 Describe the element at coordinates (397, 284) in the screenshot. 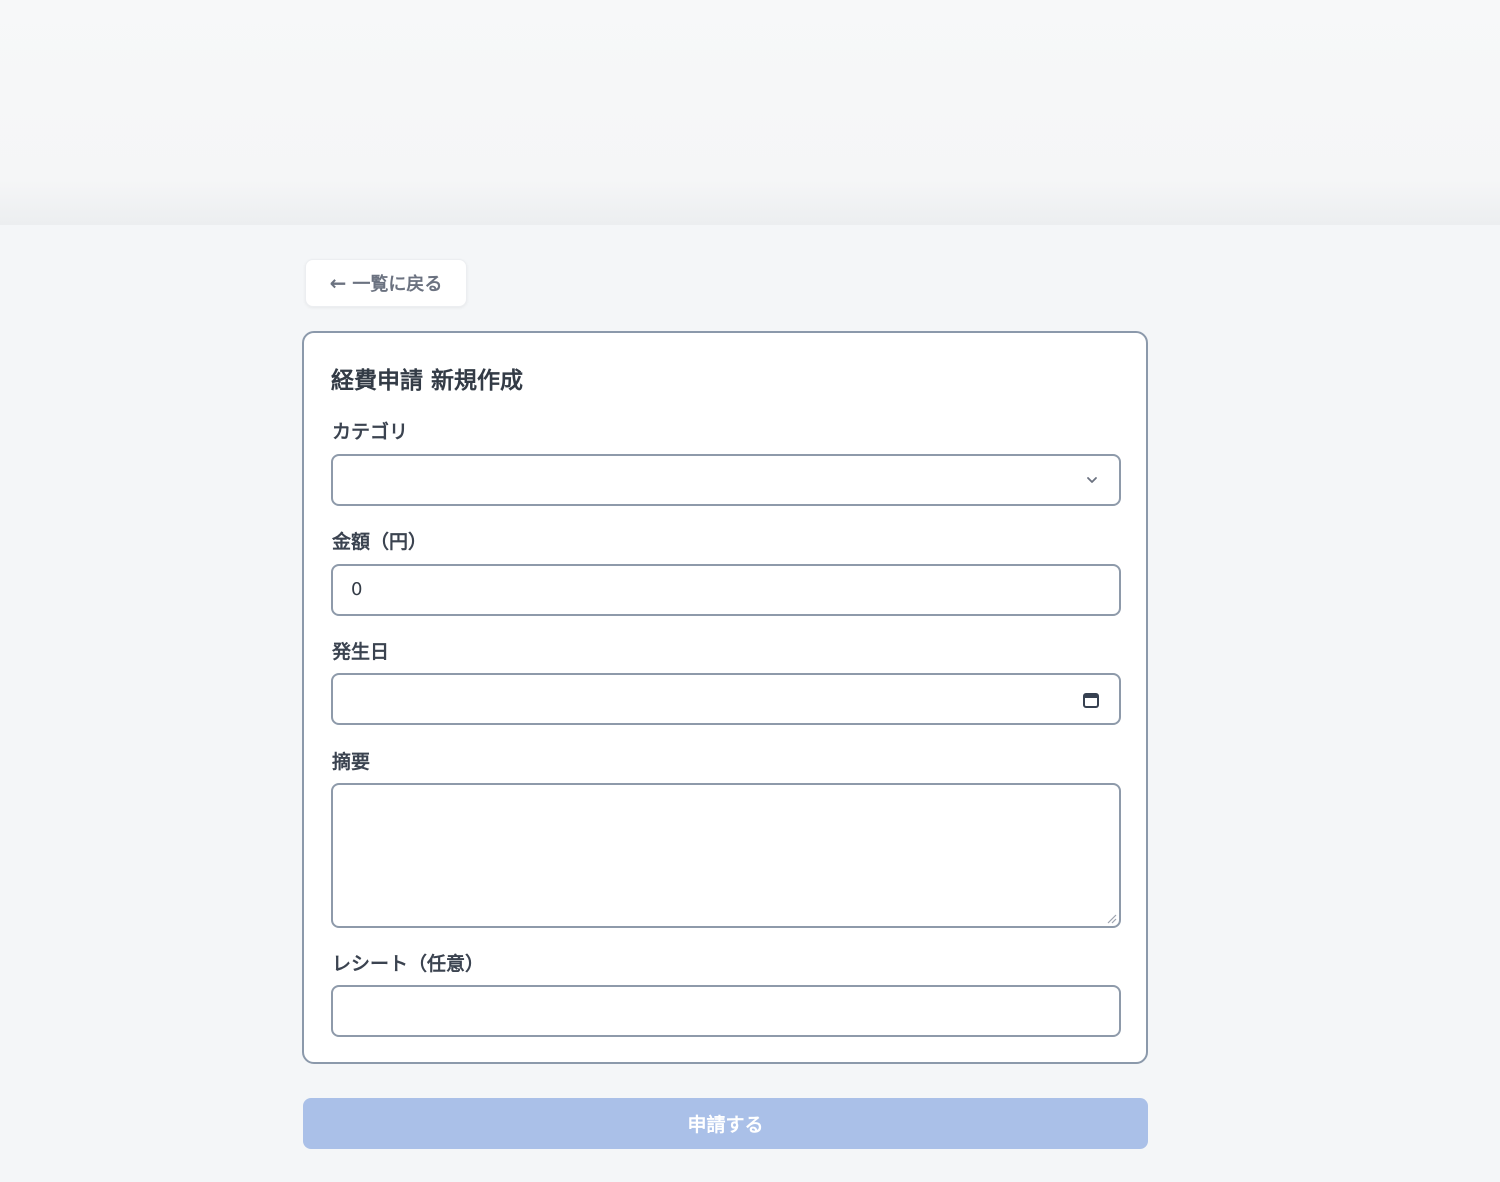

I see `back-button-label: 一覧に戻る` at that location.